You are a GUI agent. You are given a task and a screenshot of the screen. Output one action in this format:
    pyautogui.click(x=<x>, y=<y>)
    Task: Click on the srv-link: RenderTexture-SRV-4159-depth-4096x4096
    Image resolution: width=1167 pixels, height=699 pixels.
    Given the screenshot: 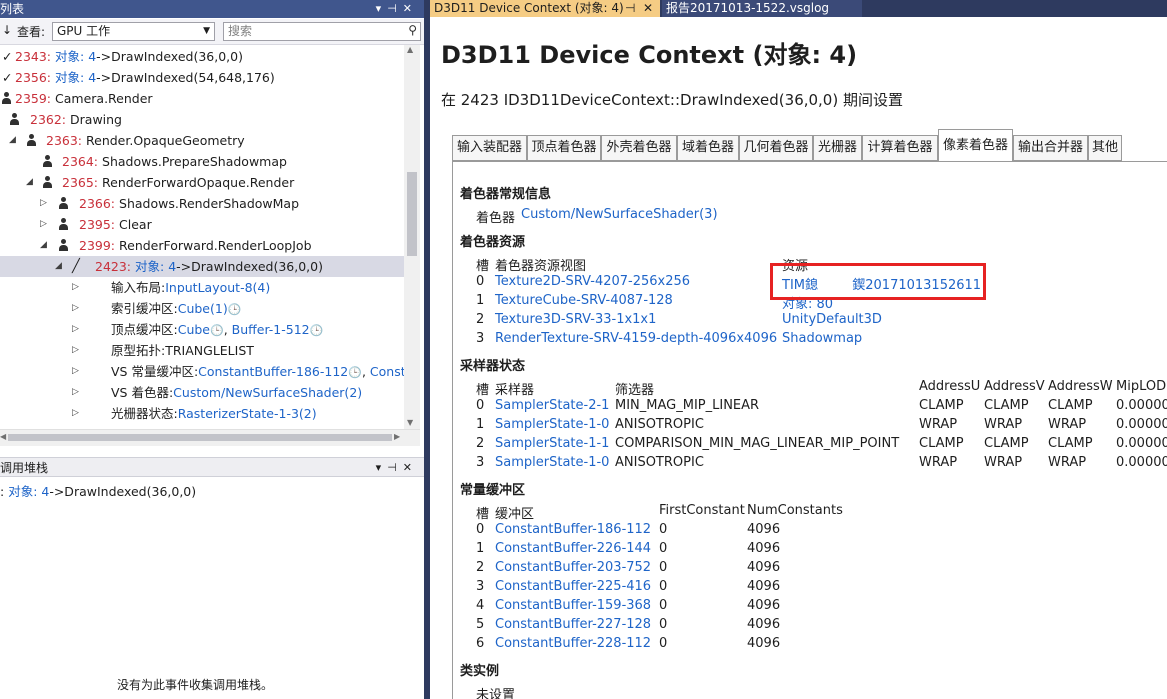 What is the action you would take?
    pyautogui.click(x=636, y=338)
    